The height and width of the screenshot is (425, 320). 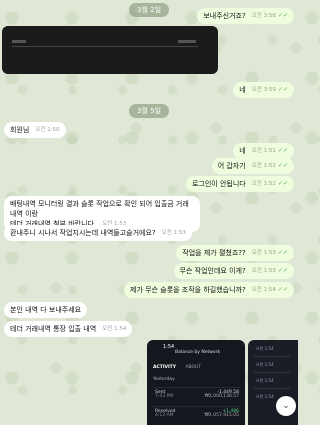 What do you see at coordinates (53, 329) in the screenshot?
I see `message-text: 테더 거래내역 통장 입출 내역` at bounding box center [53, 329].